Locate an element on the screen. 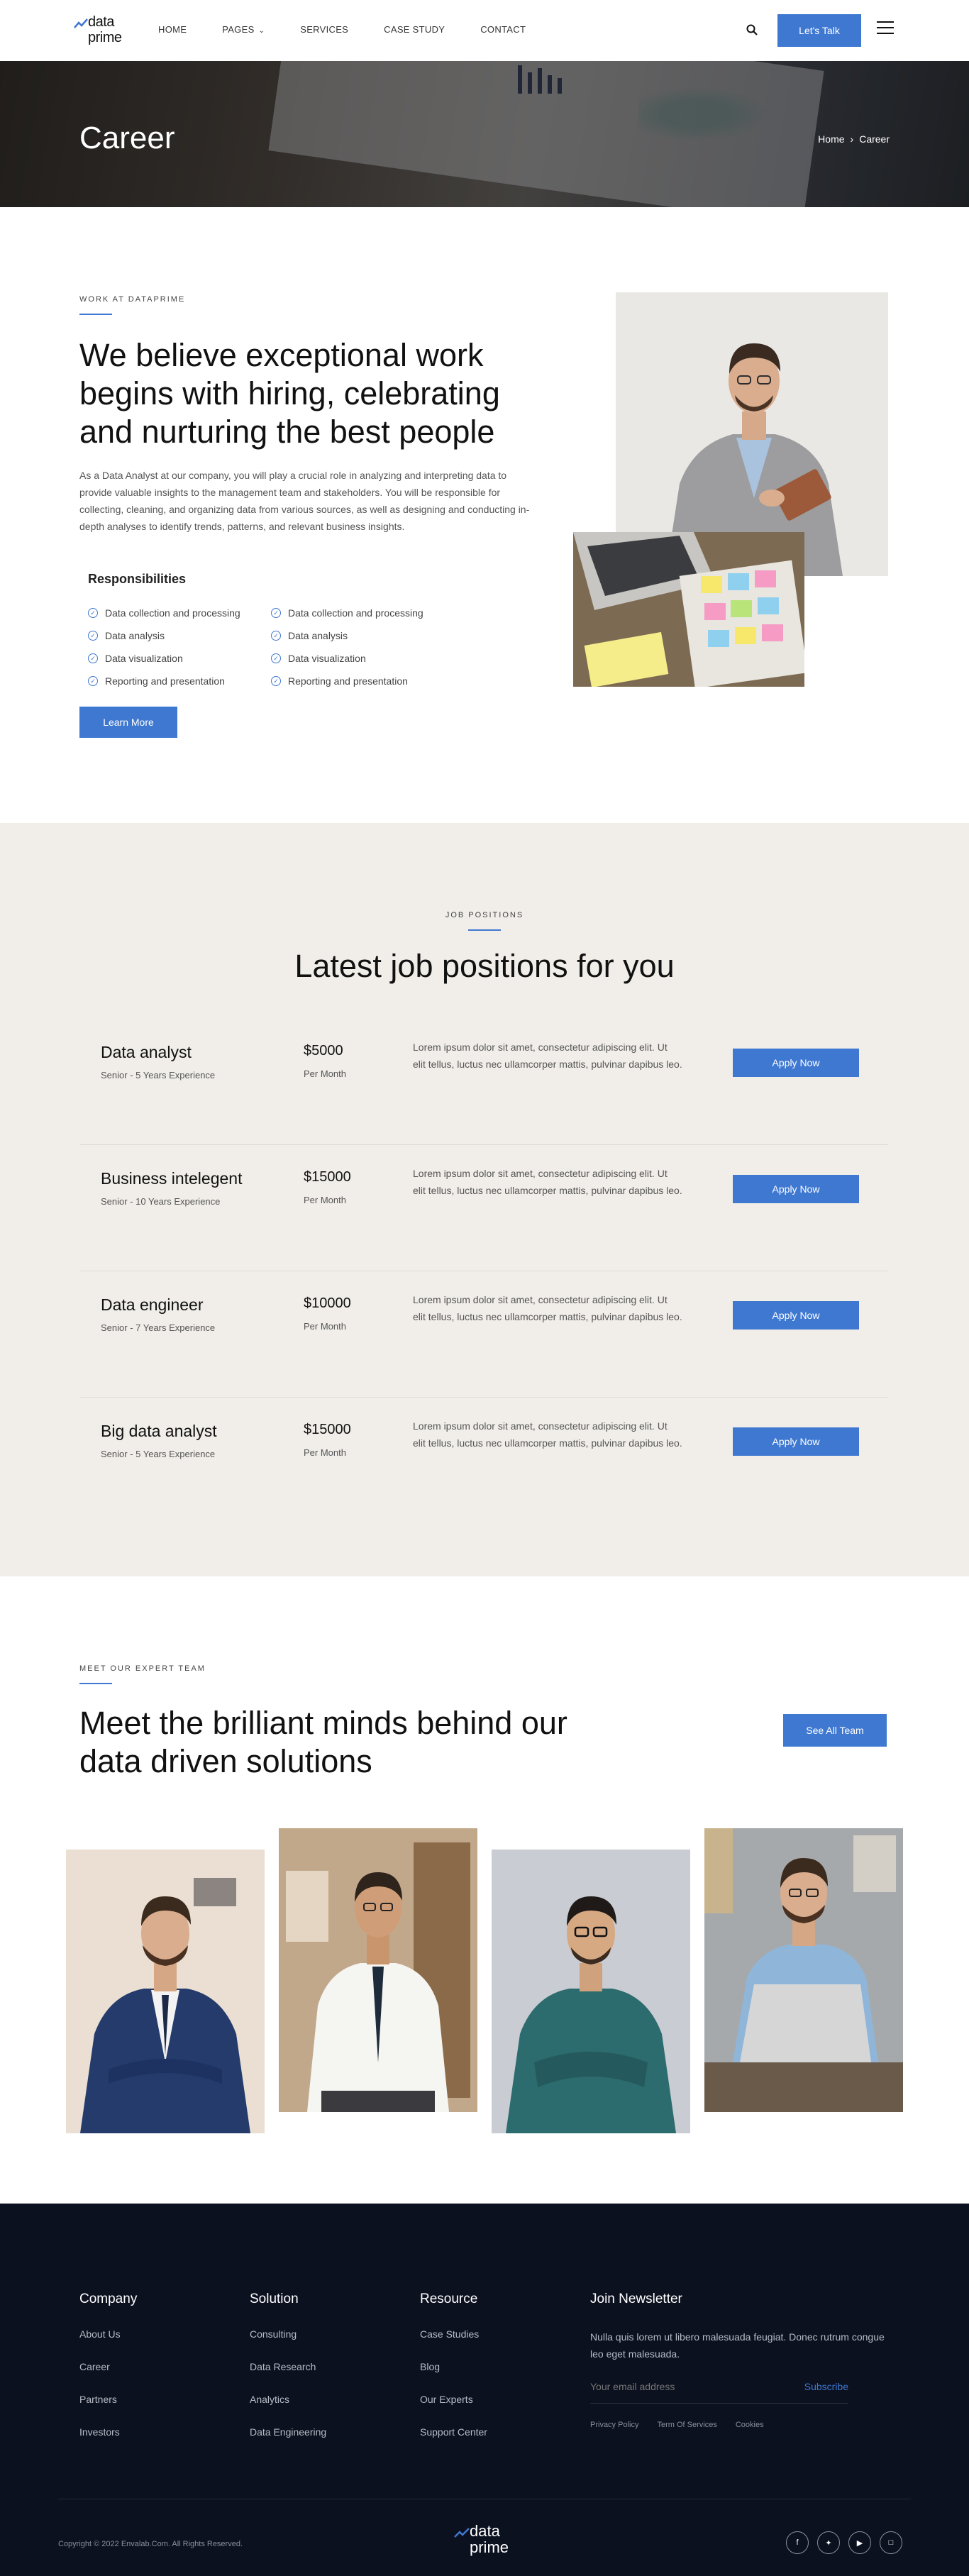 The width and height of the screenshot is (969, 2576). terms-link: Term Of Services is located at coordinates (686, 2425).